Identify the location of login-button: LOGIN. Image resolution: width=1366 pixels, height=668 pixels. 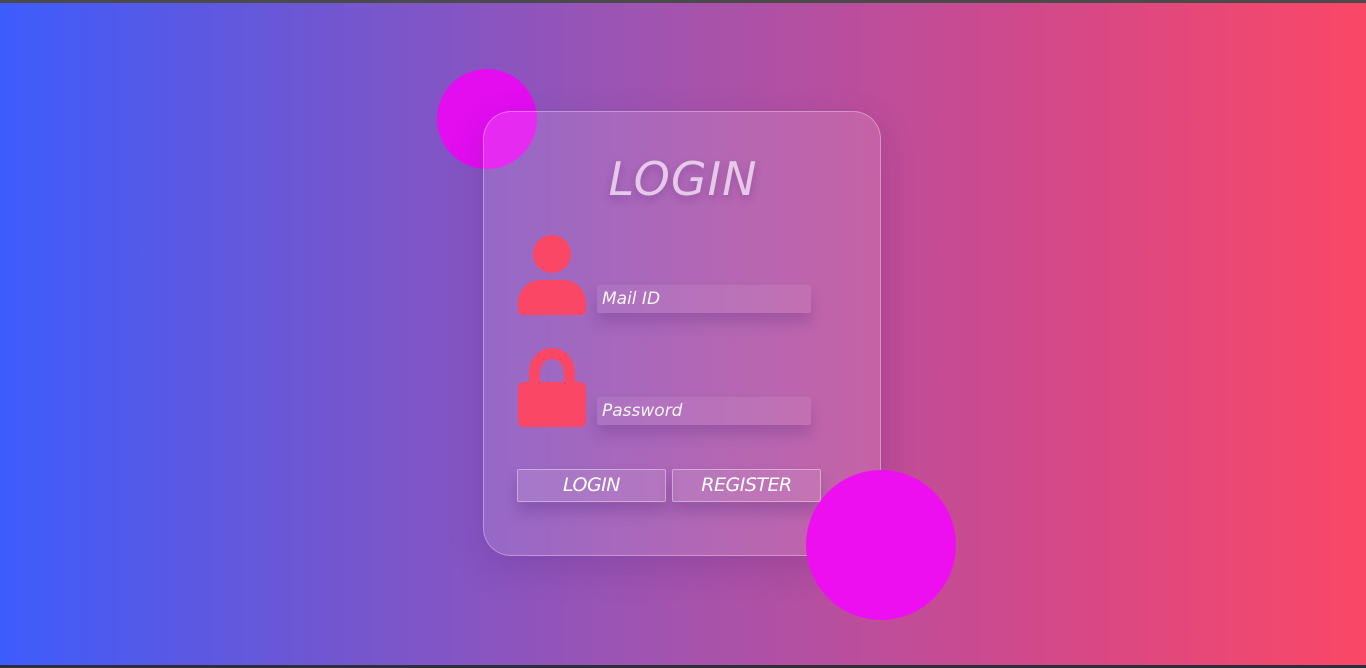
(591, 485).